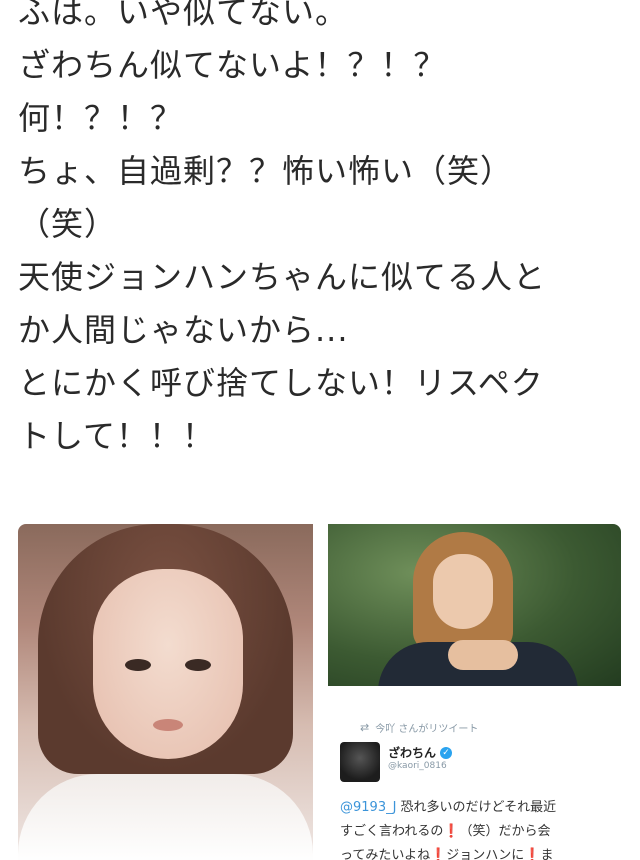  What do you see at coordinates (485, 854) in the screenshot?
I see `embedded-text: ジョンハンに` at bounding box center [485, 854].